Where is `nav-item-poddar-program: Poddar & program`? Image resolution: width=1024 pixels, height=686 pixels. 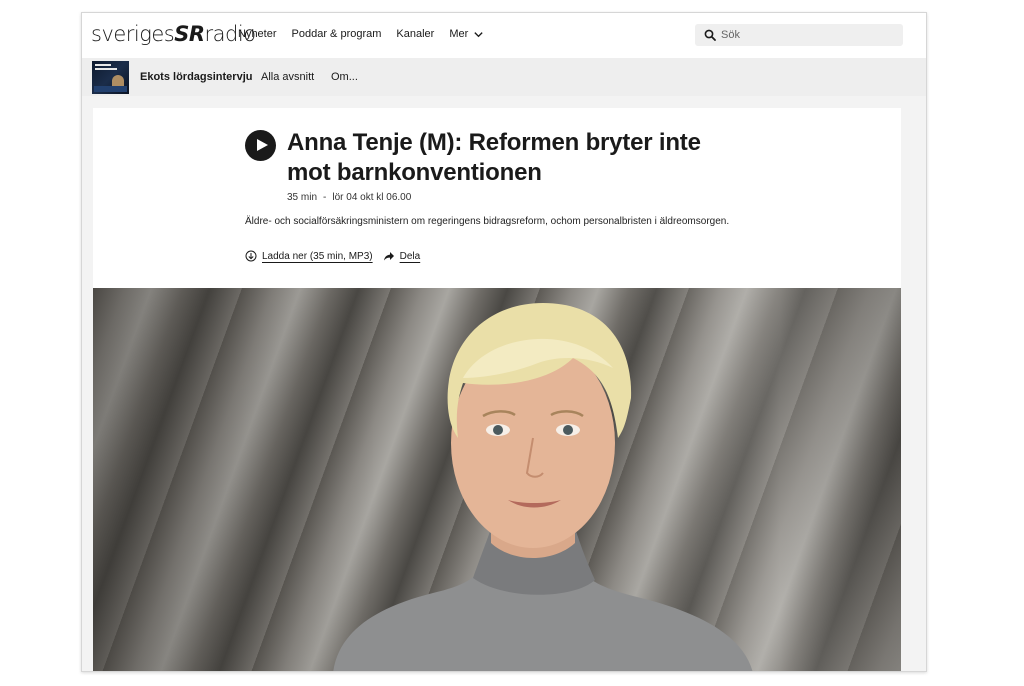 nav-item-poddar-program: Poddar & program is located at coordinates (337, 34).